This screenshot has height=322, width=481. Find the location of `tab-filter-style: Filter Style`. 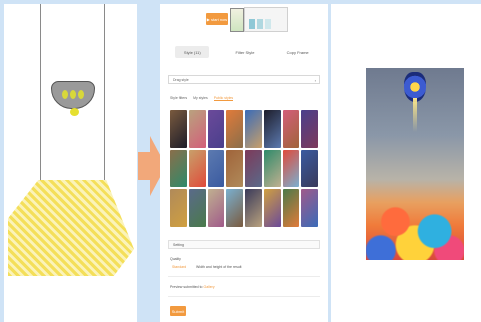

tab-filter-style: Filter Style is located at coordinates (245, 52).